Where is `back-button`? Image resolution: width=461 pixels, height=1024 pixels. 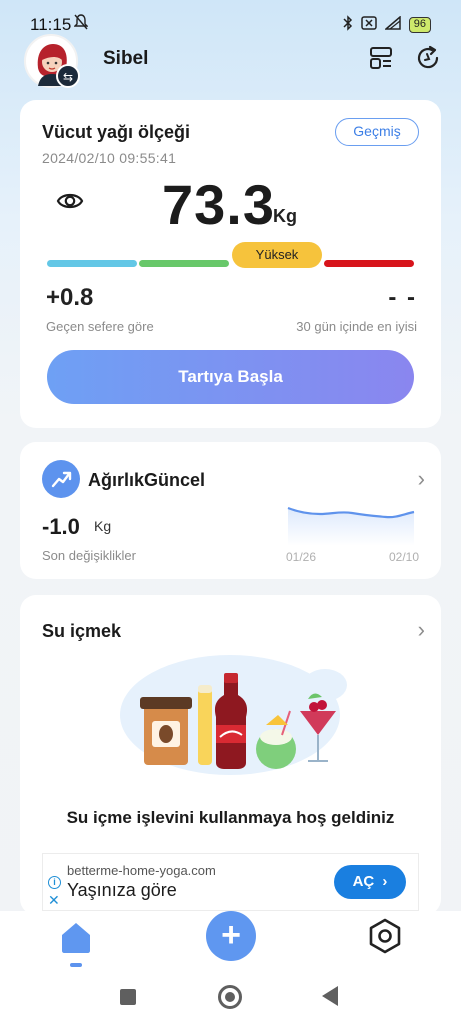
back-button is located at coordinates (330, 996).